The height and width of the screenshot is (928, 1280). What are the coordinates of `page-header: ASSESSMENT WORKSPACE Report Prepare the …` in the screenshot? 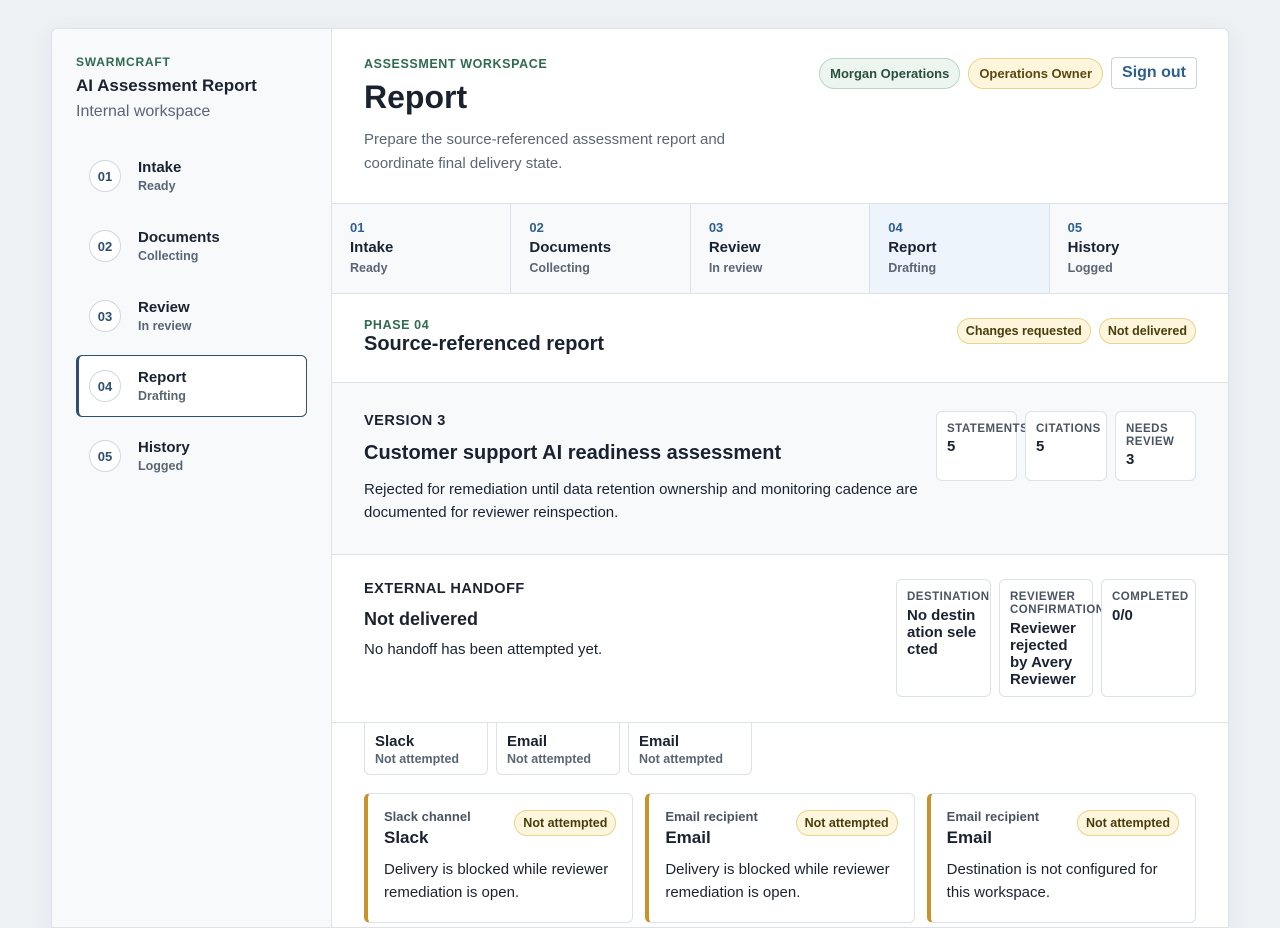 It's located at (780, 116).